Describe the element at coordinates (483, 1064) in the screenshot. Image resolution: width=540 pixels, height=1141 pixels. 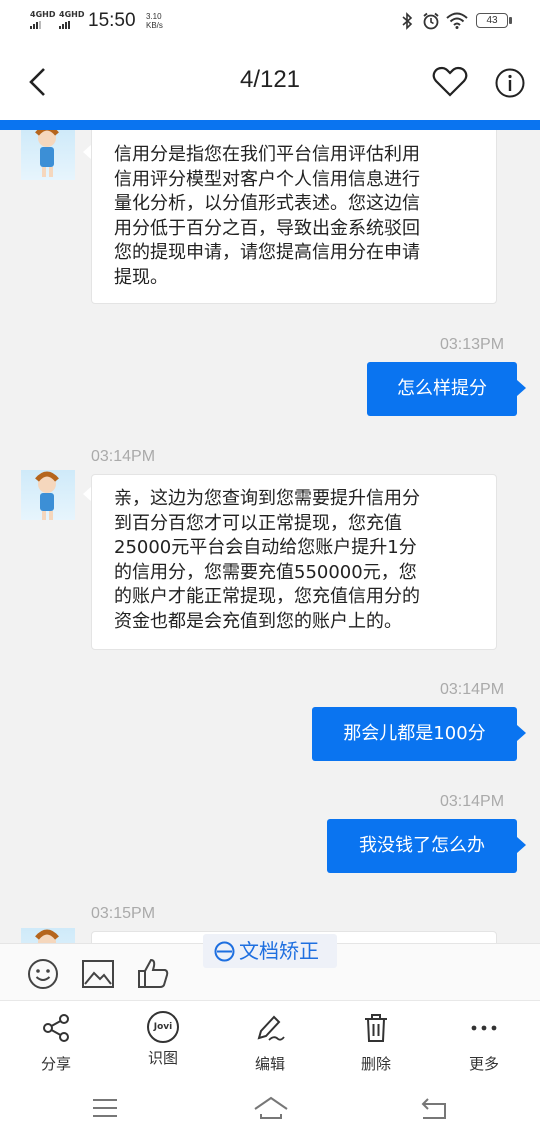
I see `more-label: 更多` at that location.